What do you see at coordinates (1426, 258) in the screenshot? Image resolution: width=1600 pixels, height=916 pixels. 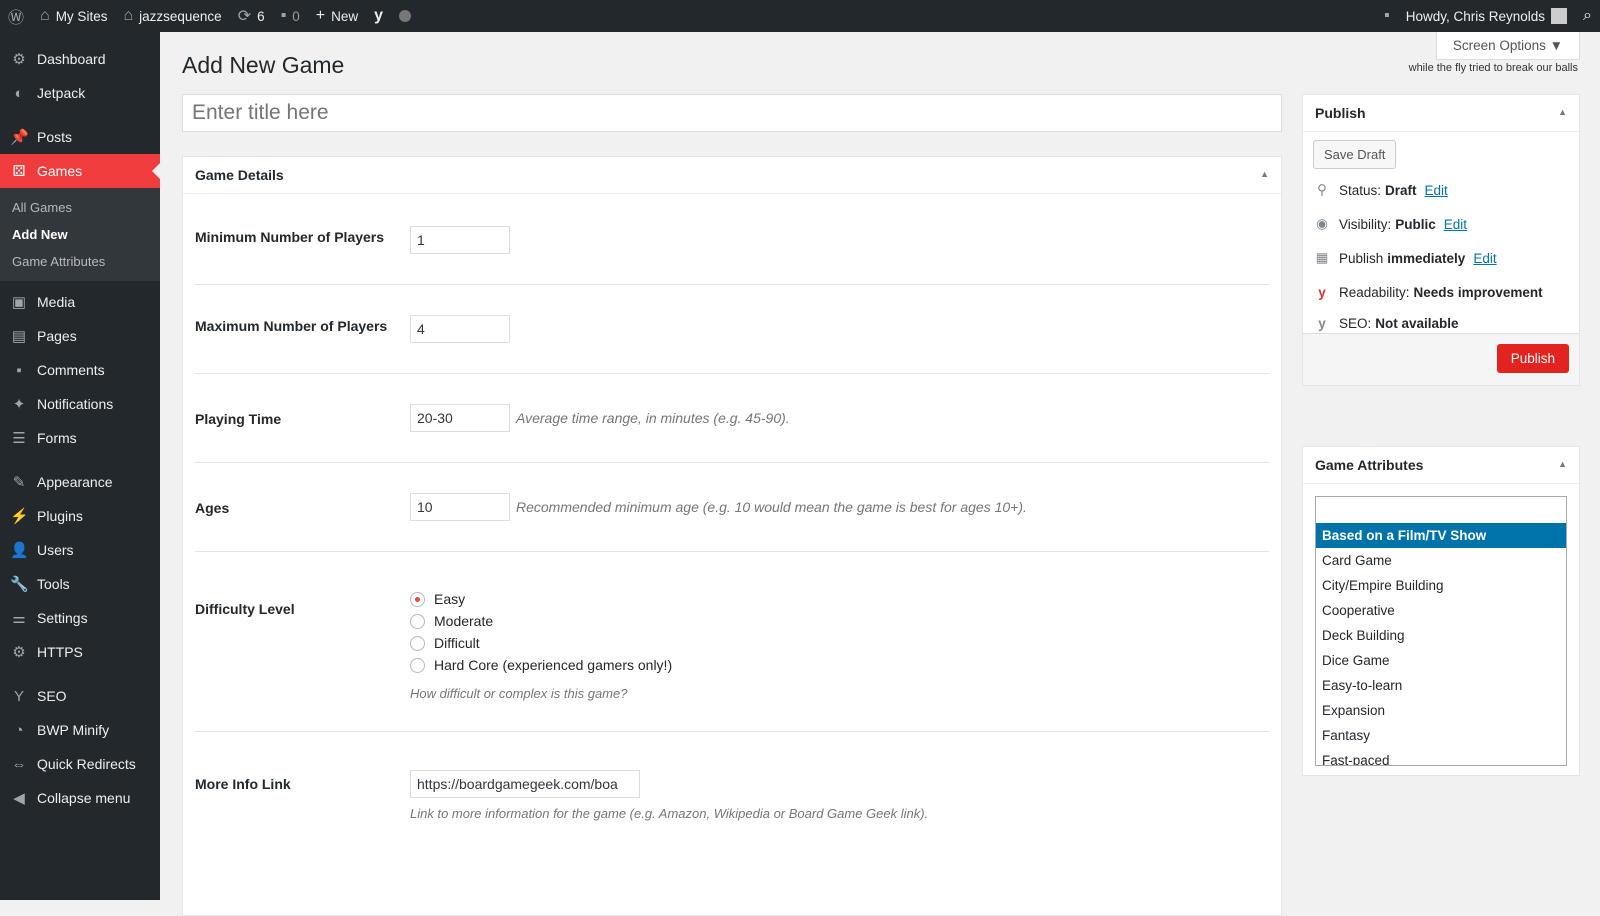 I see `publish-when: immediately` at bounding box center [1426, 258].